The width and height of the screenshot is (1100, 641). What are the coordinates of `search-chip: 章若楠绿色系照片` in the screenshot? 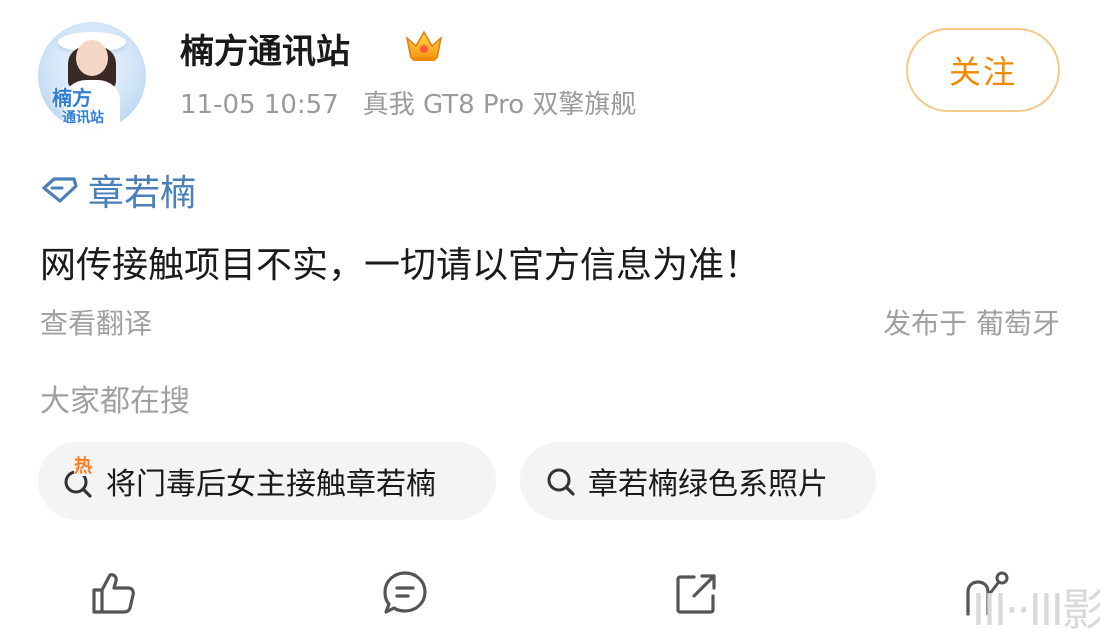 It's located at (698, 481).